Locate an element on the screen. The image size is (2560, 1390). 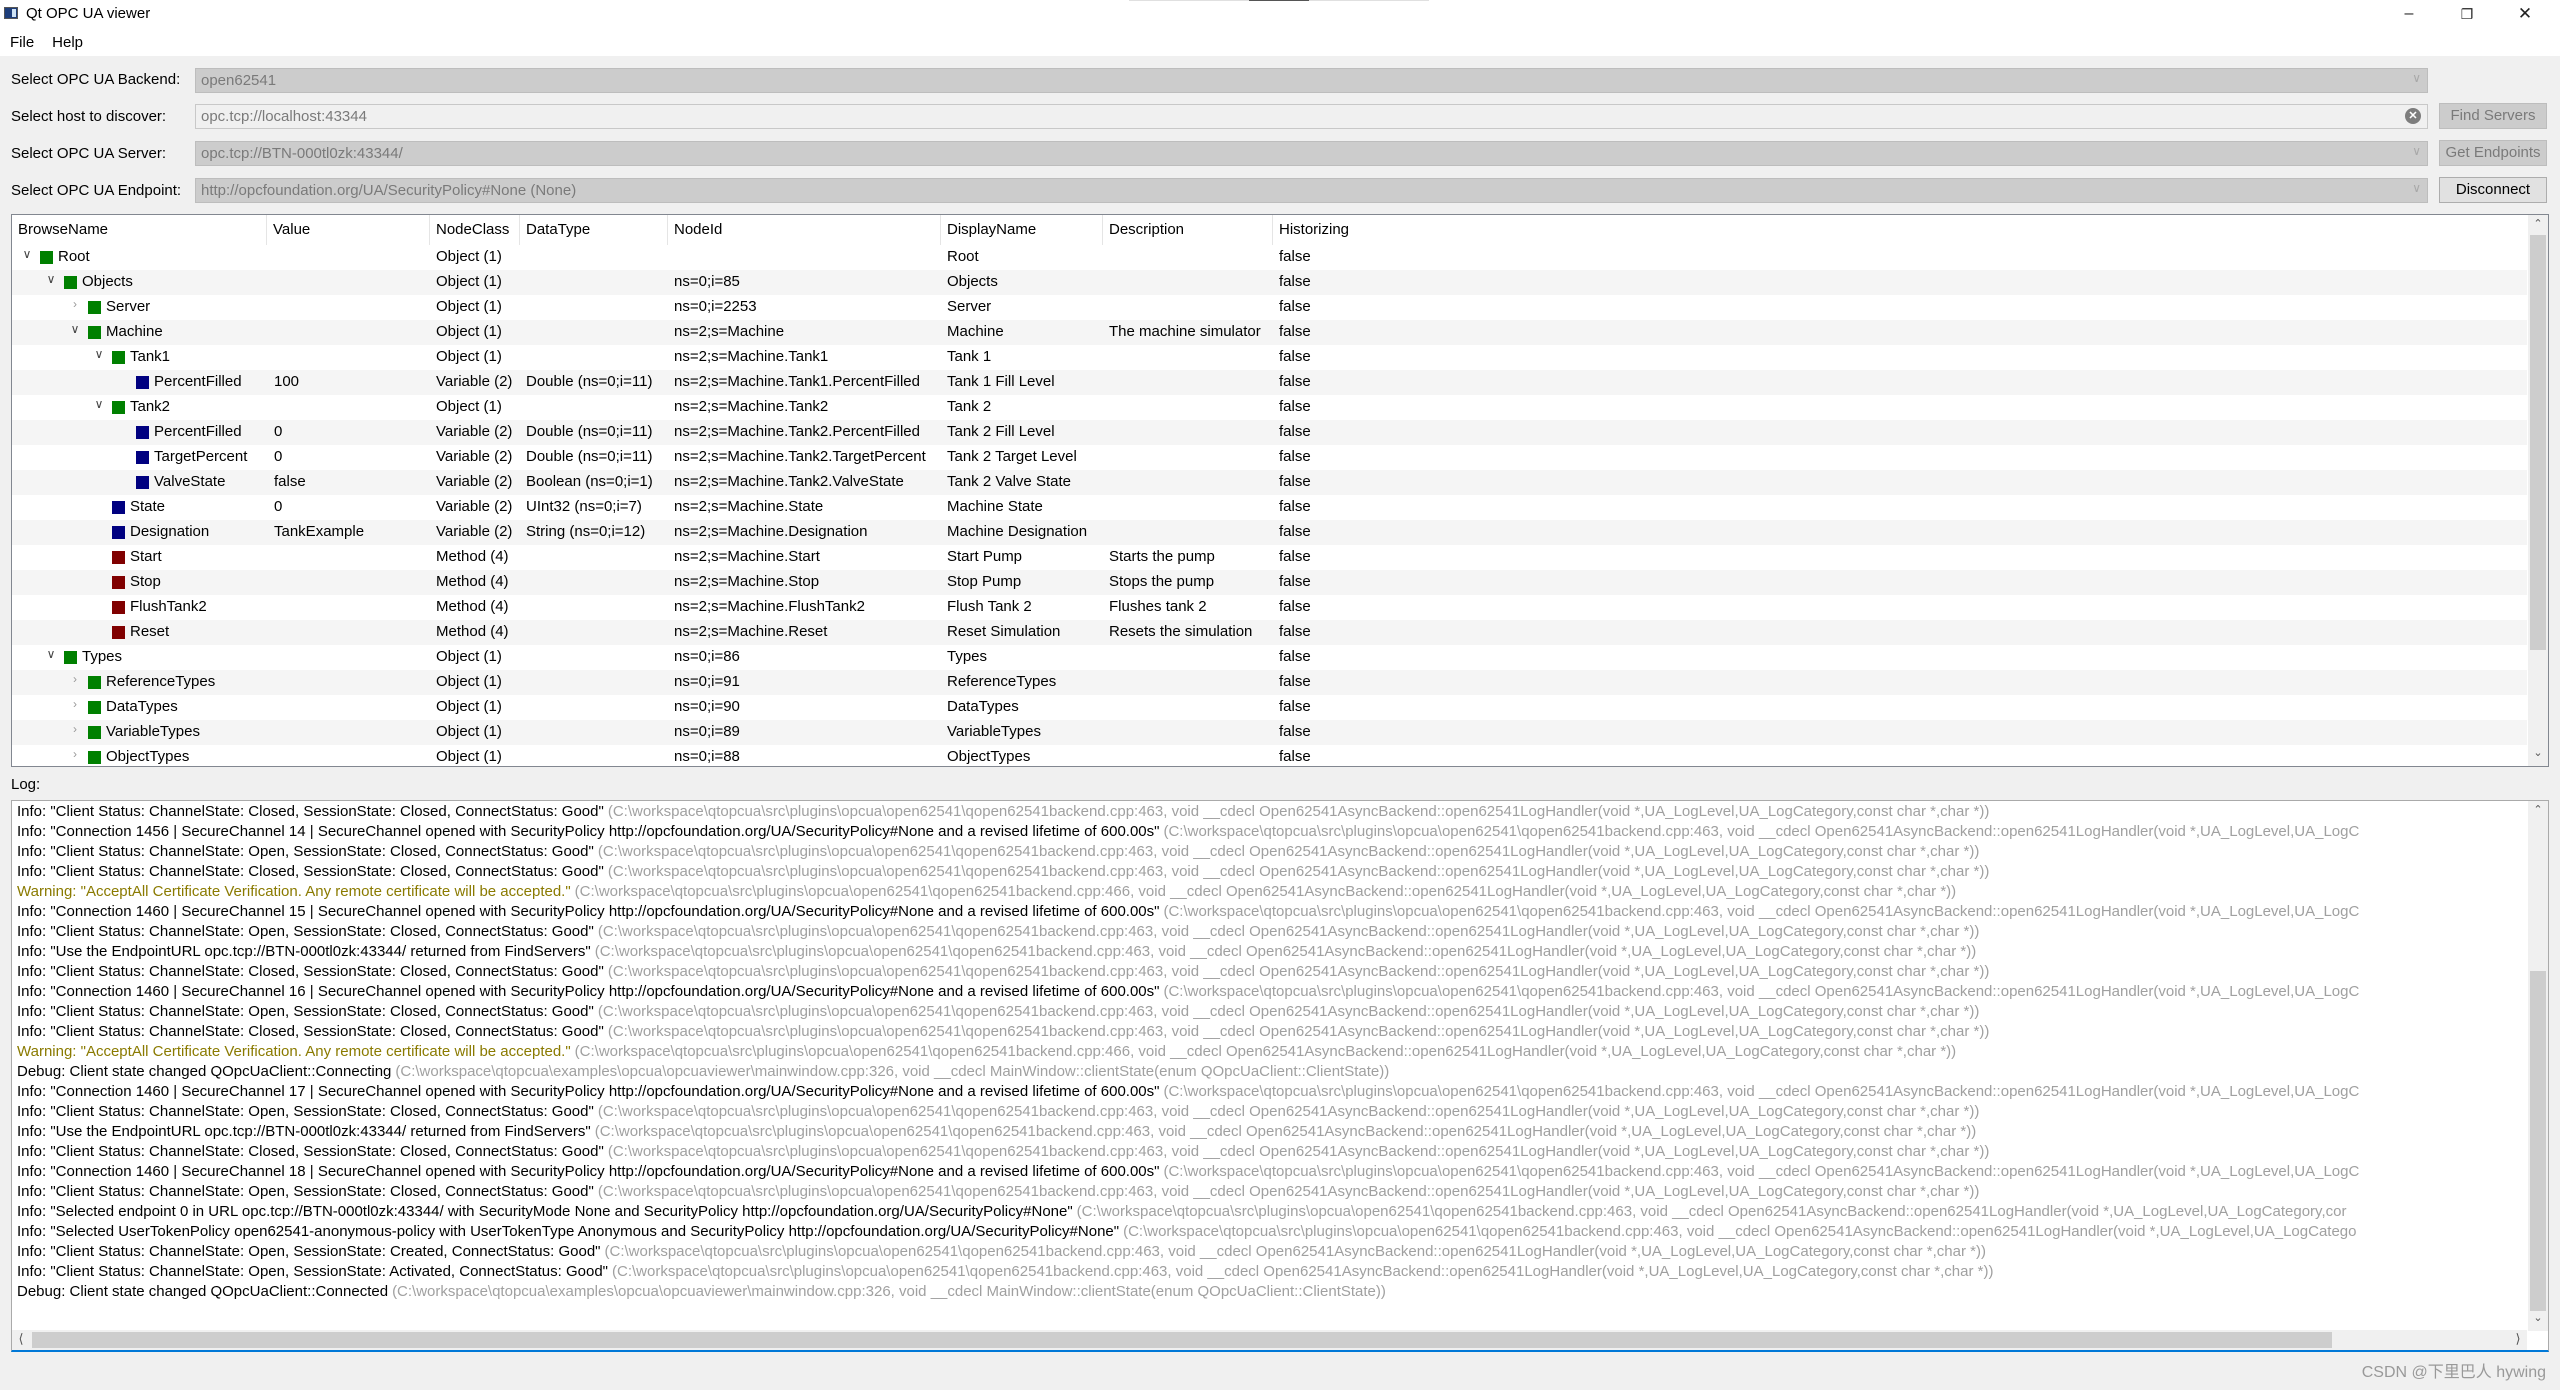
backend-select: open62541 ∨ is located at coordinates (1311, 80).